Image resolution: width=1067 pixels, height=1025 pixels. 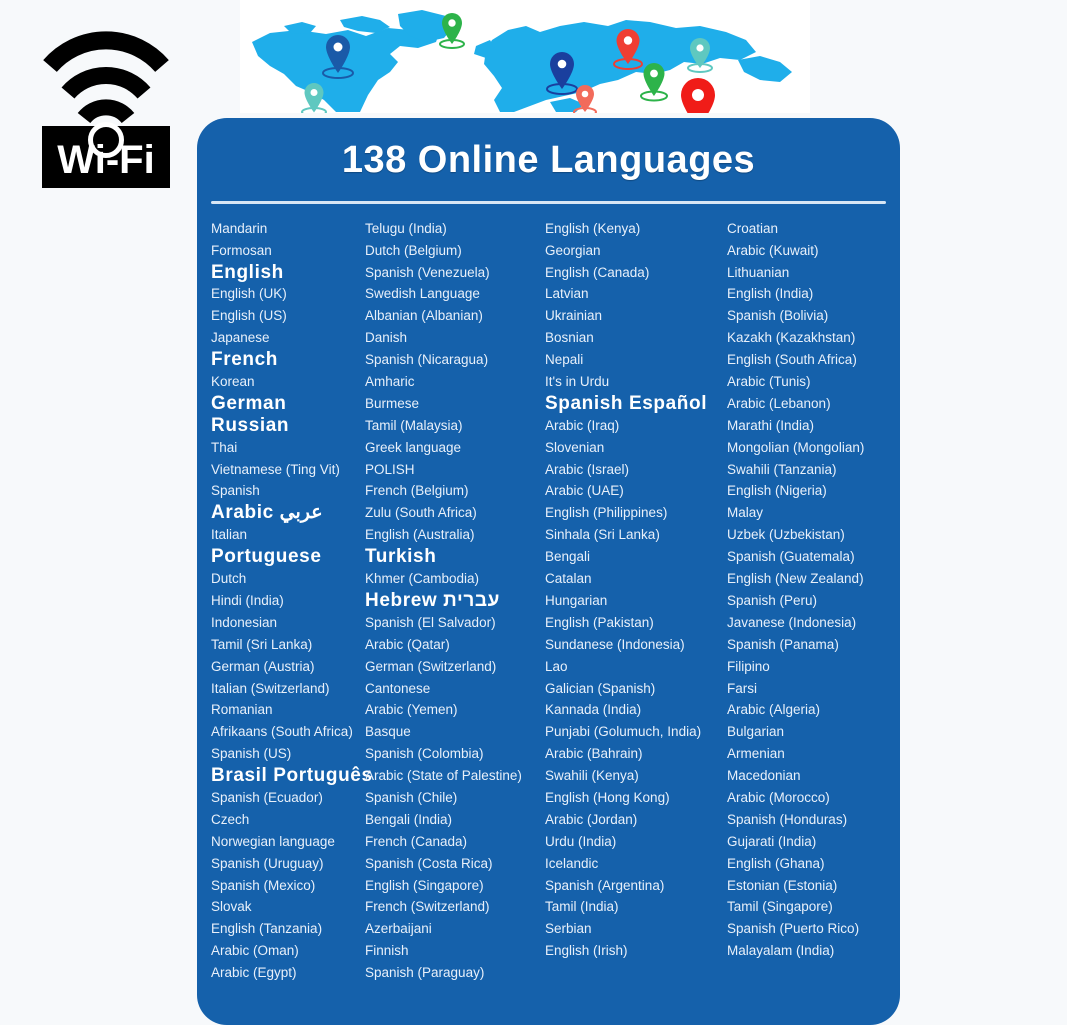 I want to click on language-item: Serbian, so click(x=636, y=929).